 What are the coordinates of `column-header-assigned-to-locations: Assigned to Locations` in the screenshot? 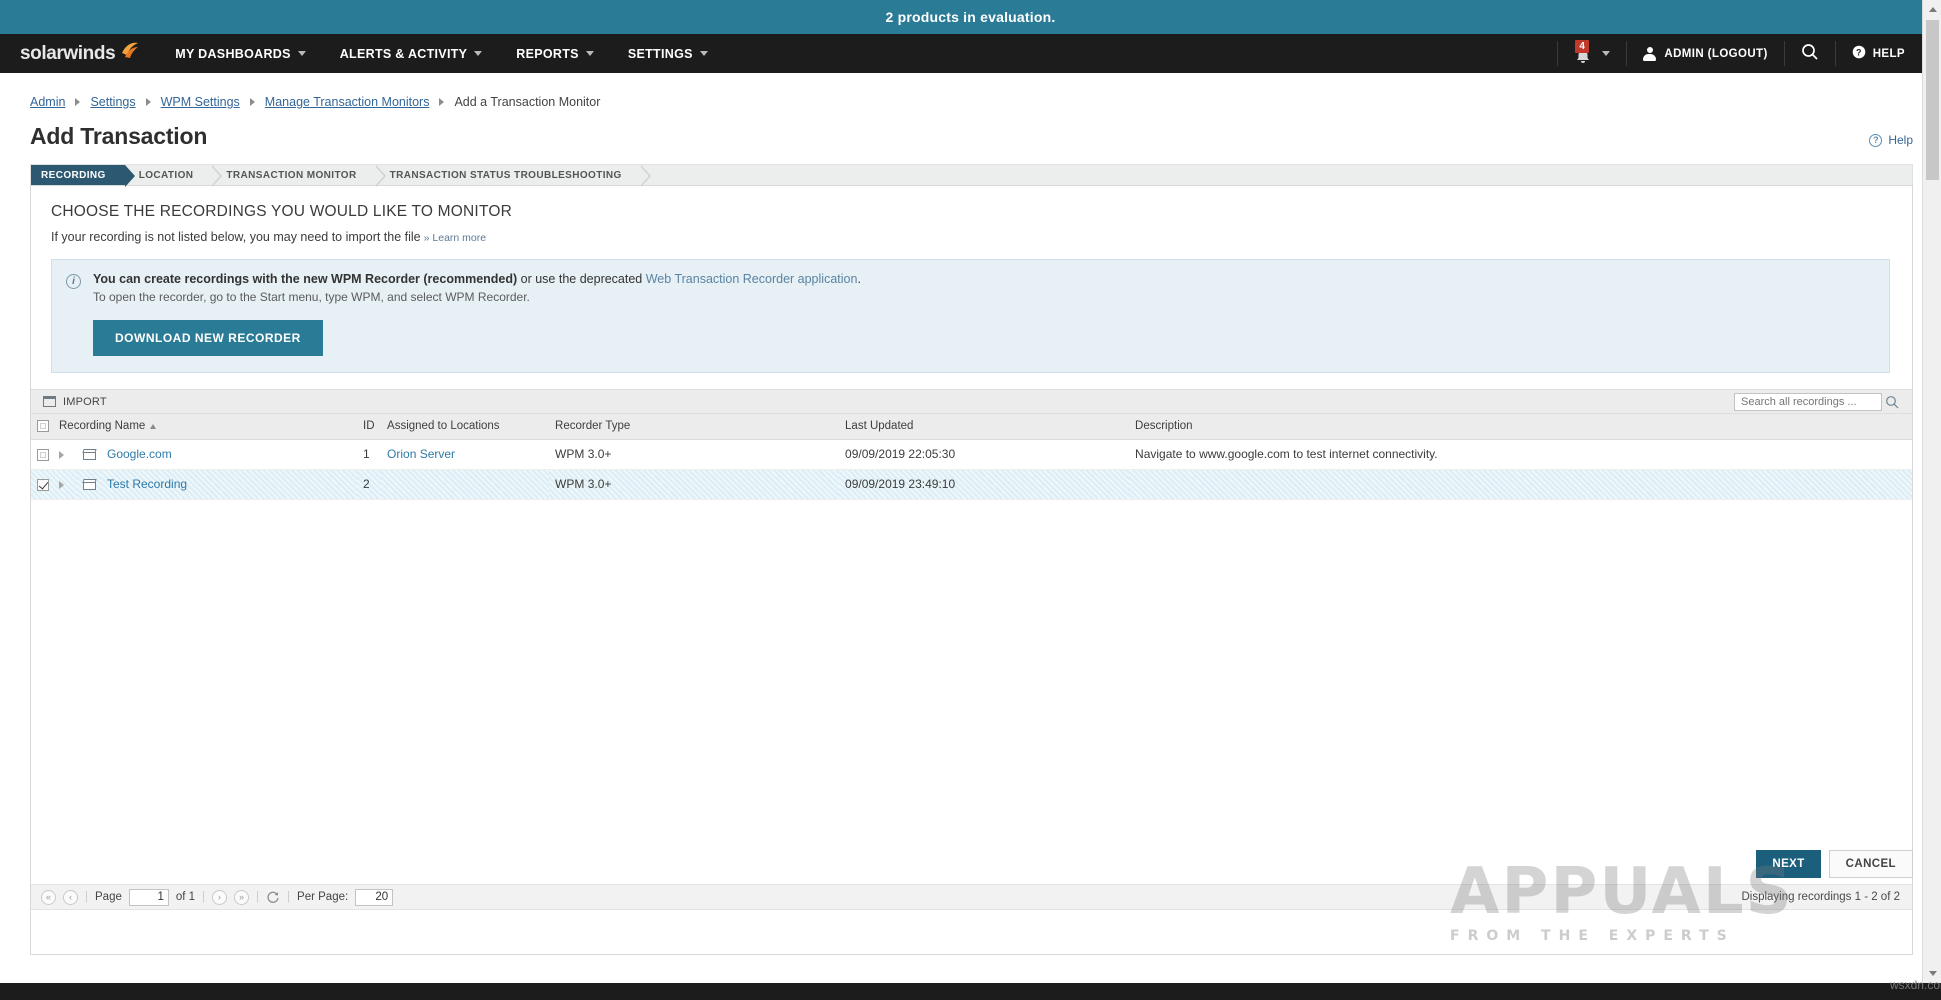 It's located at (465, 427).